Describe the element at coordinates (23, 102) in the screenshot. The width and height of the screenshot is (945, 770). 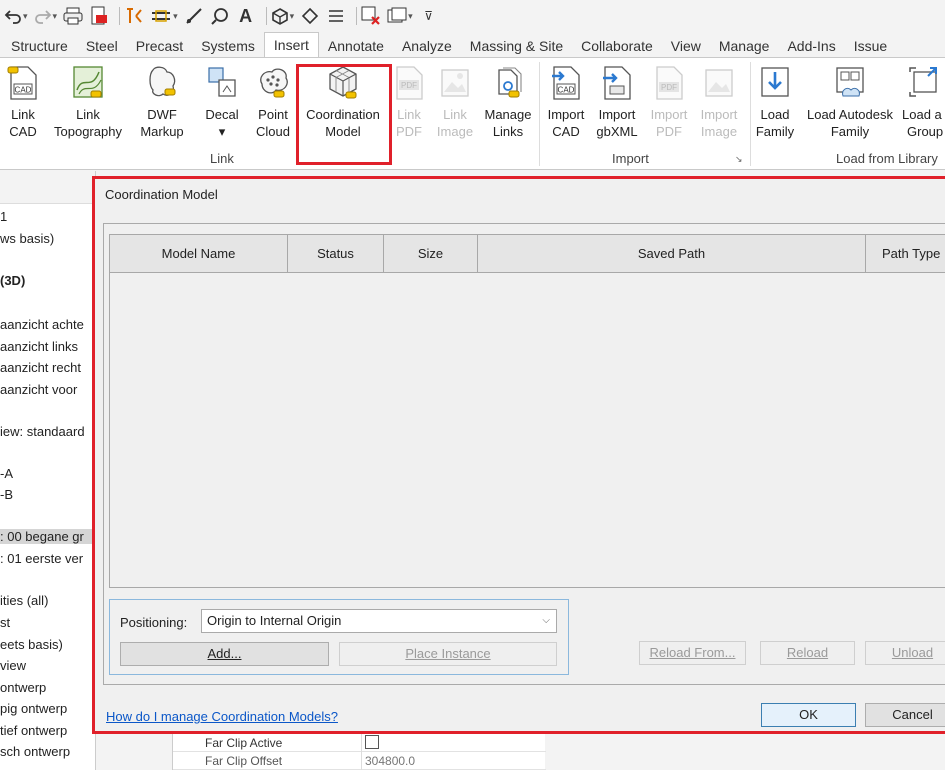
I see `link-cad-button: CAD Link CAD` at that location.